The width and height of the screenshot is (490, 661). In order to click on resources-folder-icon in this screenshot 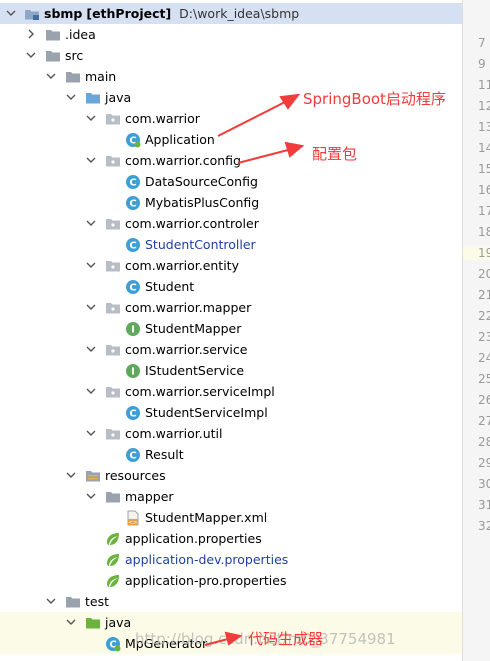, I will do `click(93, 476)`.